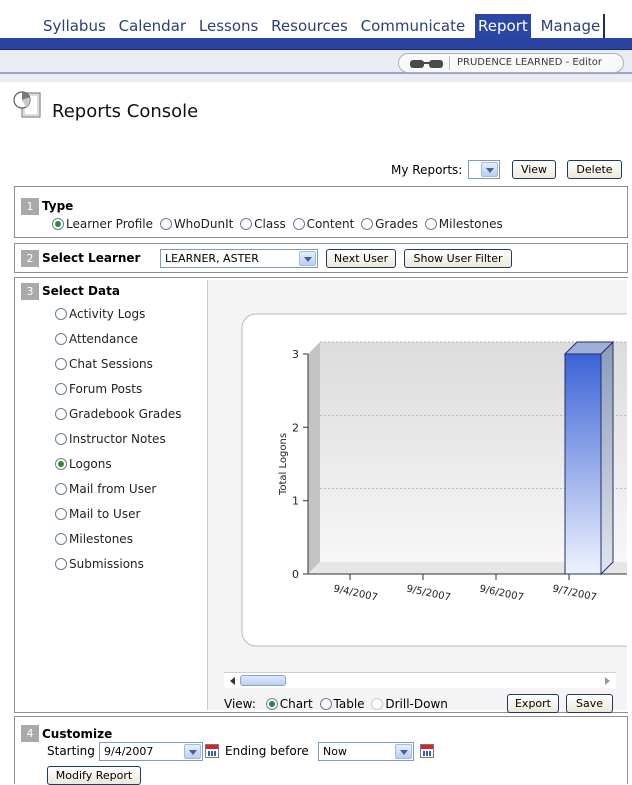 This screenshot has height=785, width=632. What do you see at coordinates (152, 26) in the screenshot?
I see `tab-calendar: Calendar` at bounding box center [152, 26].